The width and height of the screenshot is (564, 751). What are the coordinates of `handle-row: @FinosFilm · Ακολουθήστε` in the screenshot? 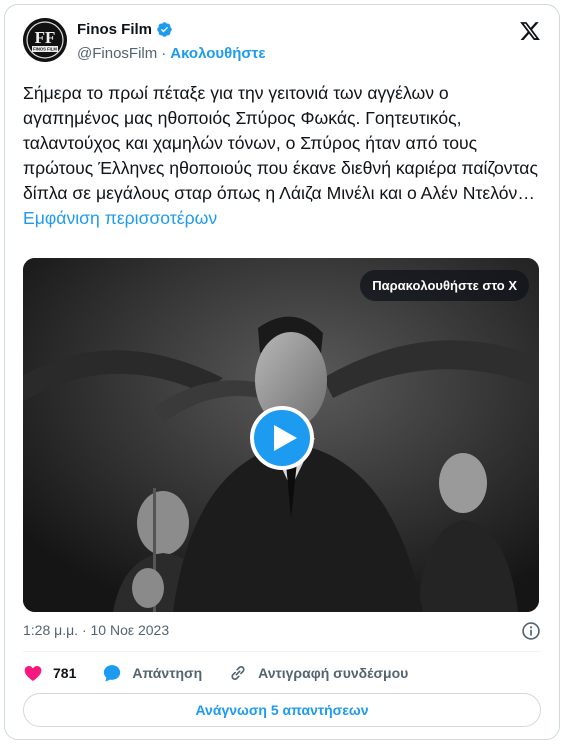 It's located at (171, 53).